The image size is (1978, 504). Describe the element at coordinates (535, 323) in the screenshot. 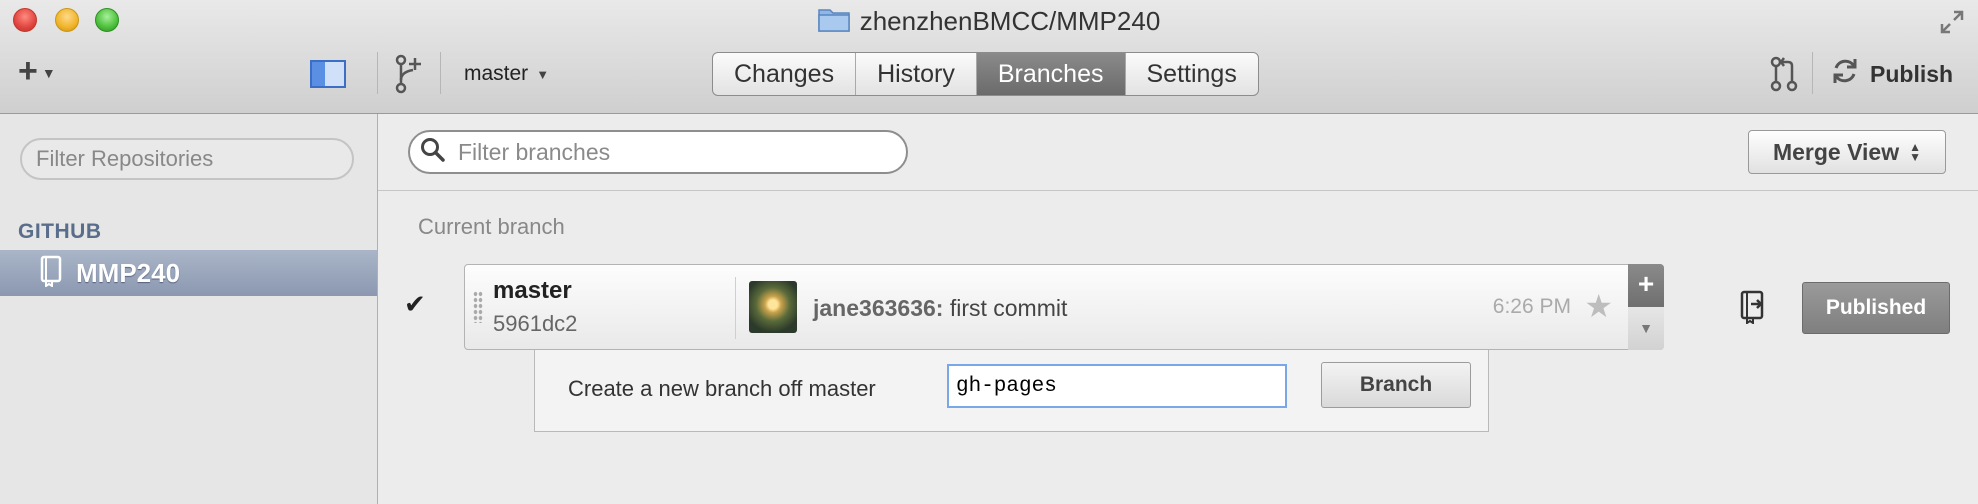

I see `commit-sha: 5961dc2` at that location.